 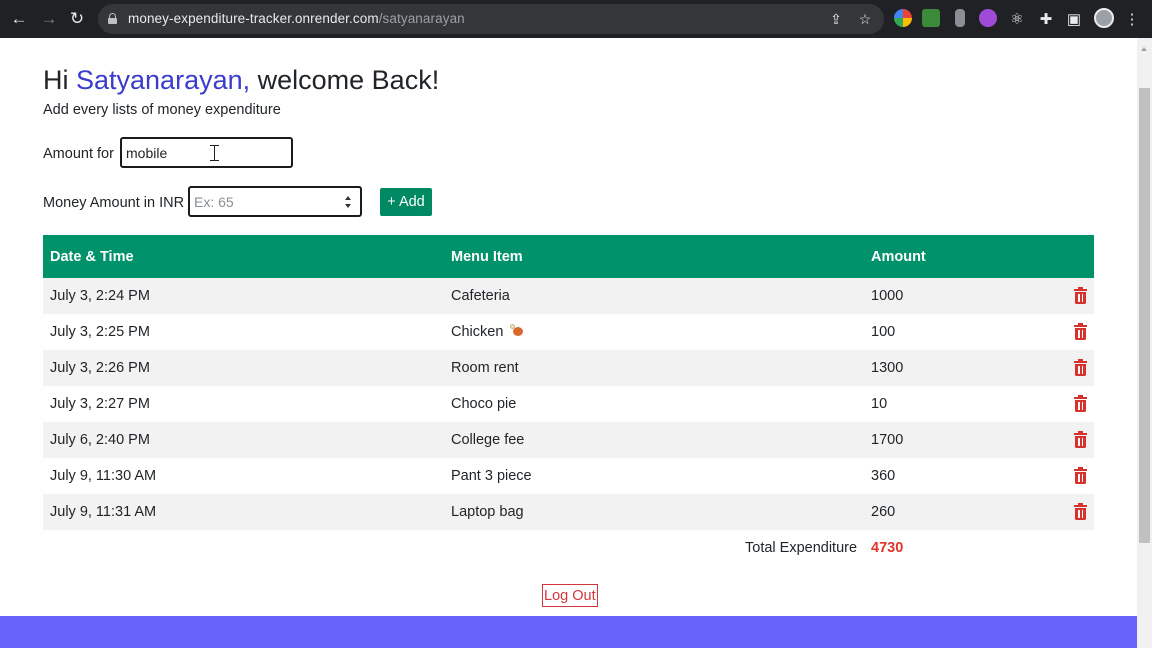 I want to click on table-row: July 9, 11:30 AM Pant 3 piece 360, so click(x=568, y=476).